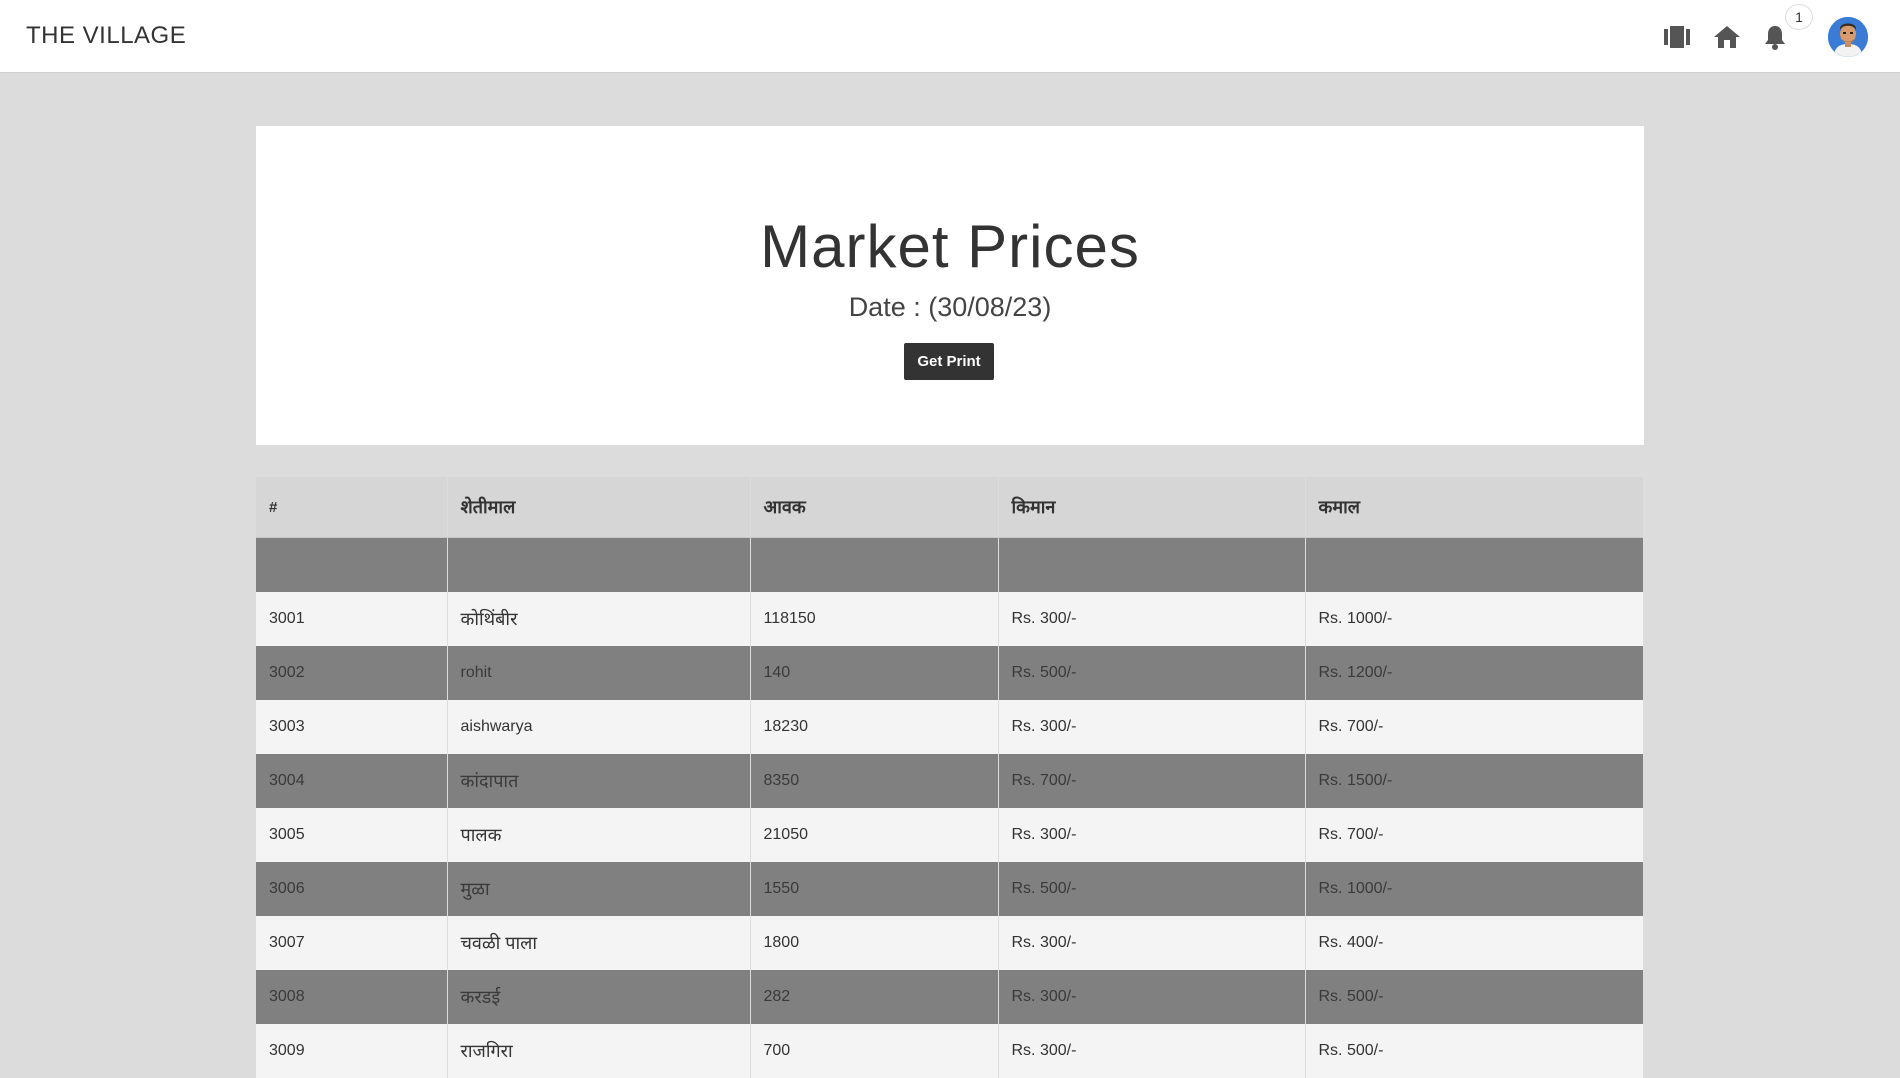 This screenshot has width=1900, height=1078. What do you see at coordinates (874, 943) in the screenshot?
I see `arrival-quantity: 1800` at bounding box center [874, 943].